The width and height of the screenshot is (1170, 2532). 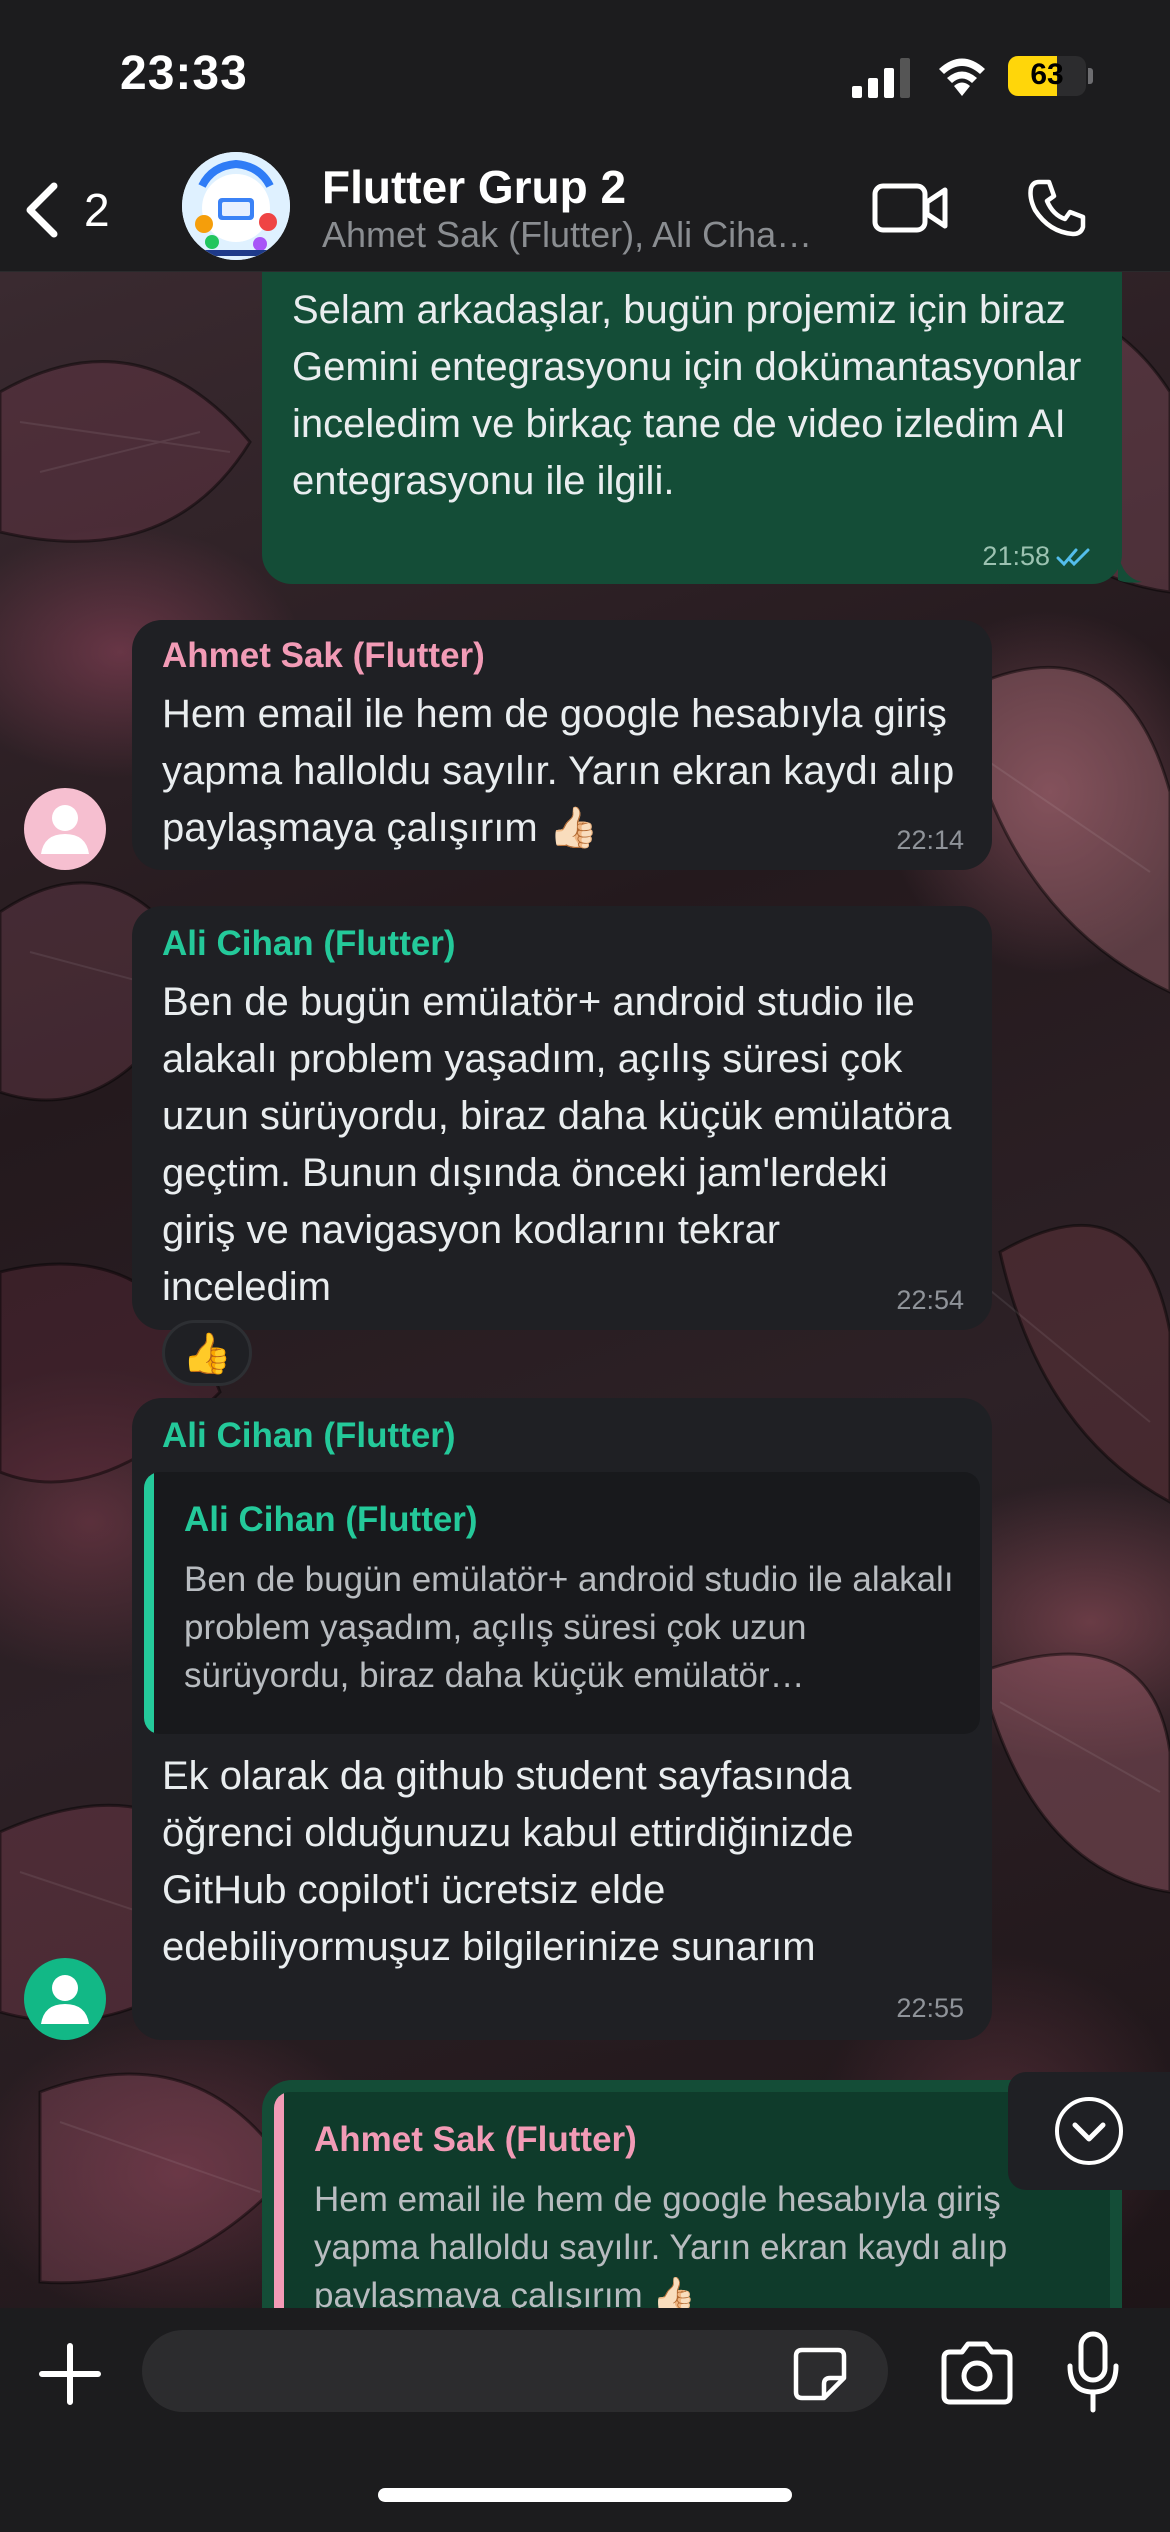 I want to click on plus-icon, so click(x=70, y=2374).